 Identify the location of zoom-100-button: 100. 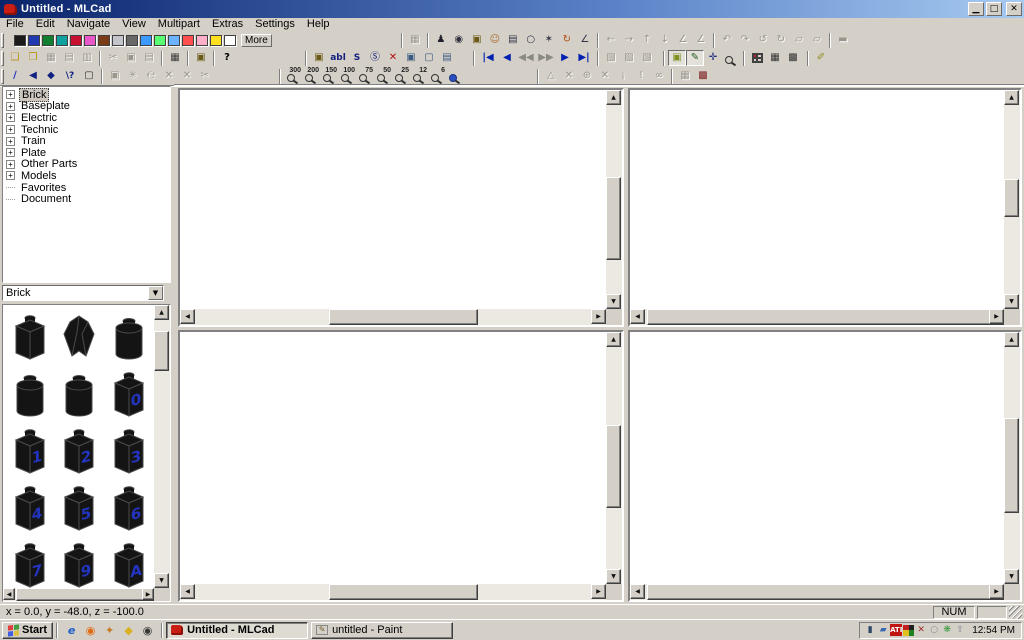
(347, 75).